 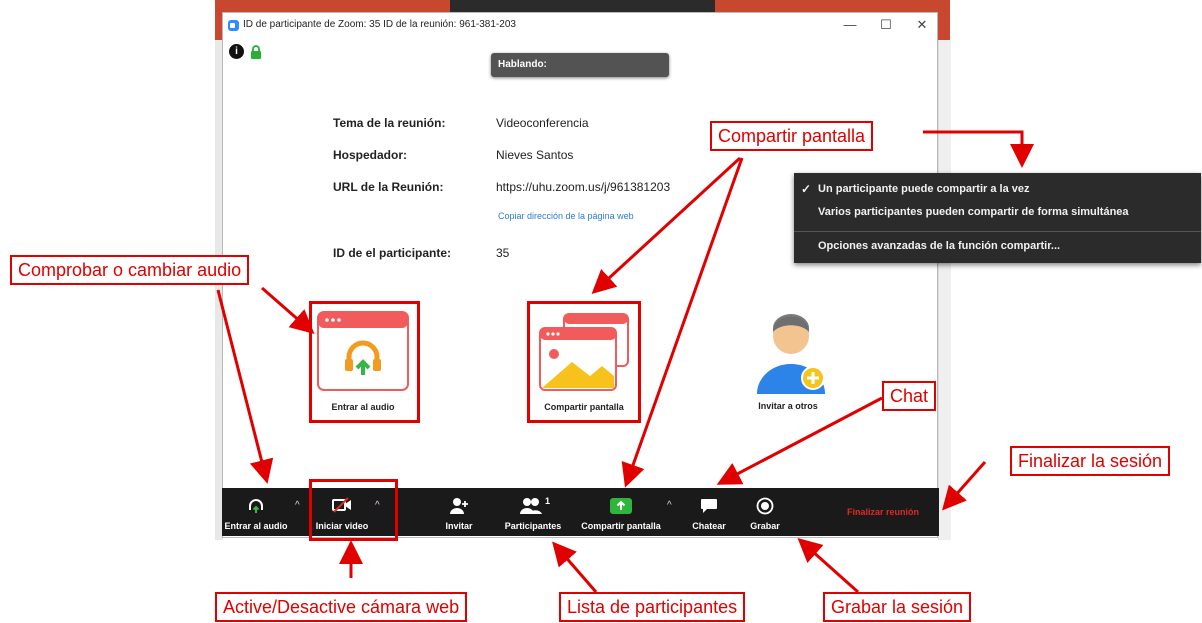 I want to click on audio-options-caret: ^, so click(x=297, y=505).